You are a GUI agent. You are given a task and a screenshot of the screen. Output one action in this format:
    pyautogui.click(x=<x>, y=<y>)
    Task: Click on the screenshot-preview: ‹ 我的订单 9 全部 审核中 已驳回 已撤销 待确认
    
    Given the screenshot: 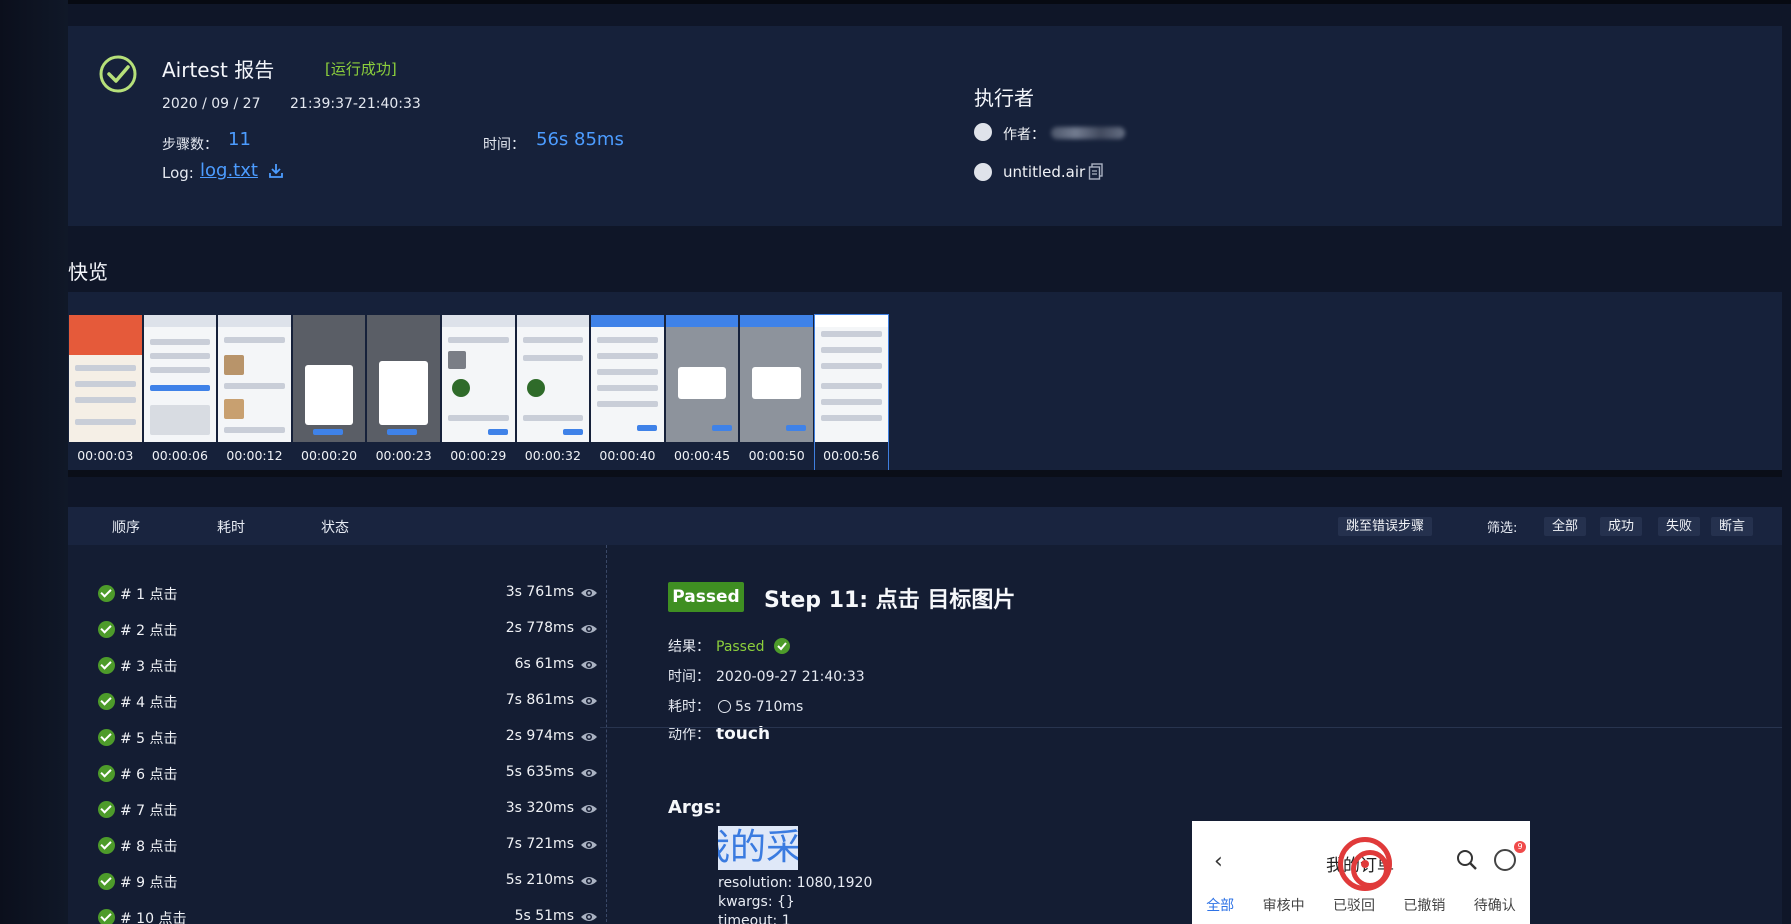 What is the action you would take?
    pyautogui.click(x=1361, y=872)
    